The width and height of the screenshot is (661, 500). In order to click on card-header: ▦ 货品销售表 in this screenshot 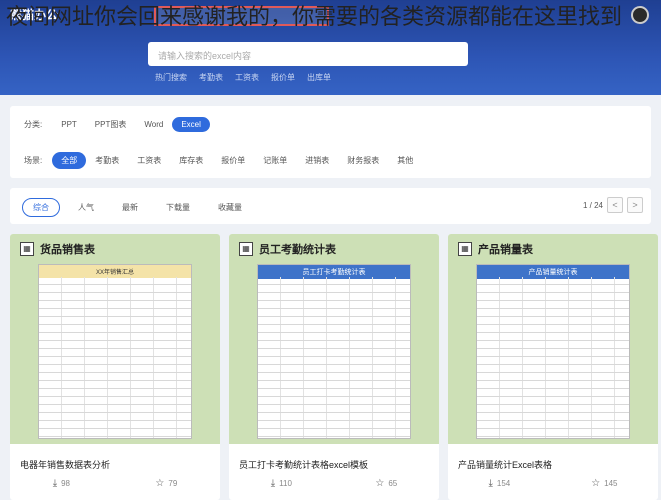, I will do `click(57, 249)`.